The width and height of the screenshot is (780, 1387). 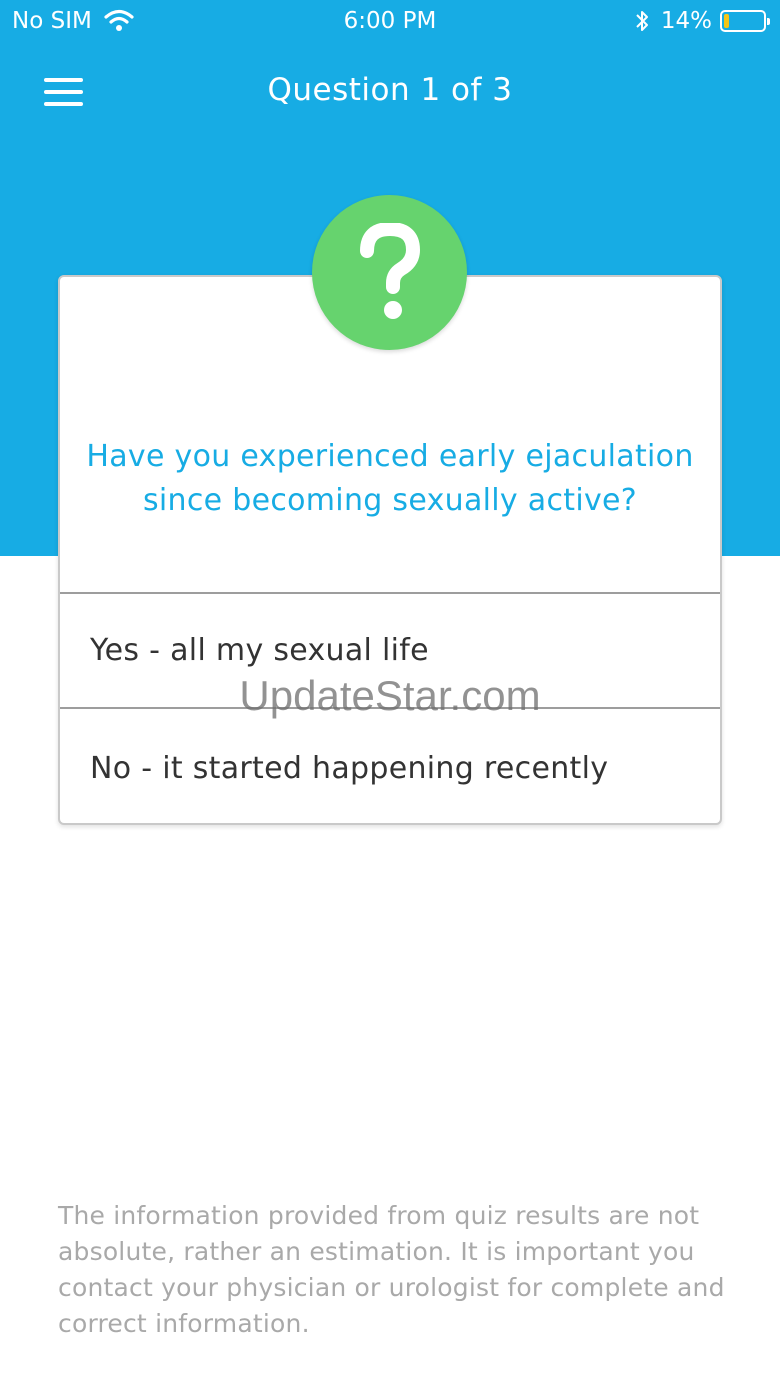 I want to click on answer-label: No - it started happening recently, so click(x=349, y=768).